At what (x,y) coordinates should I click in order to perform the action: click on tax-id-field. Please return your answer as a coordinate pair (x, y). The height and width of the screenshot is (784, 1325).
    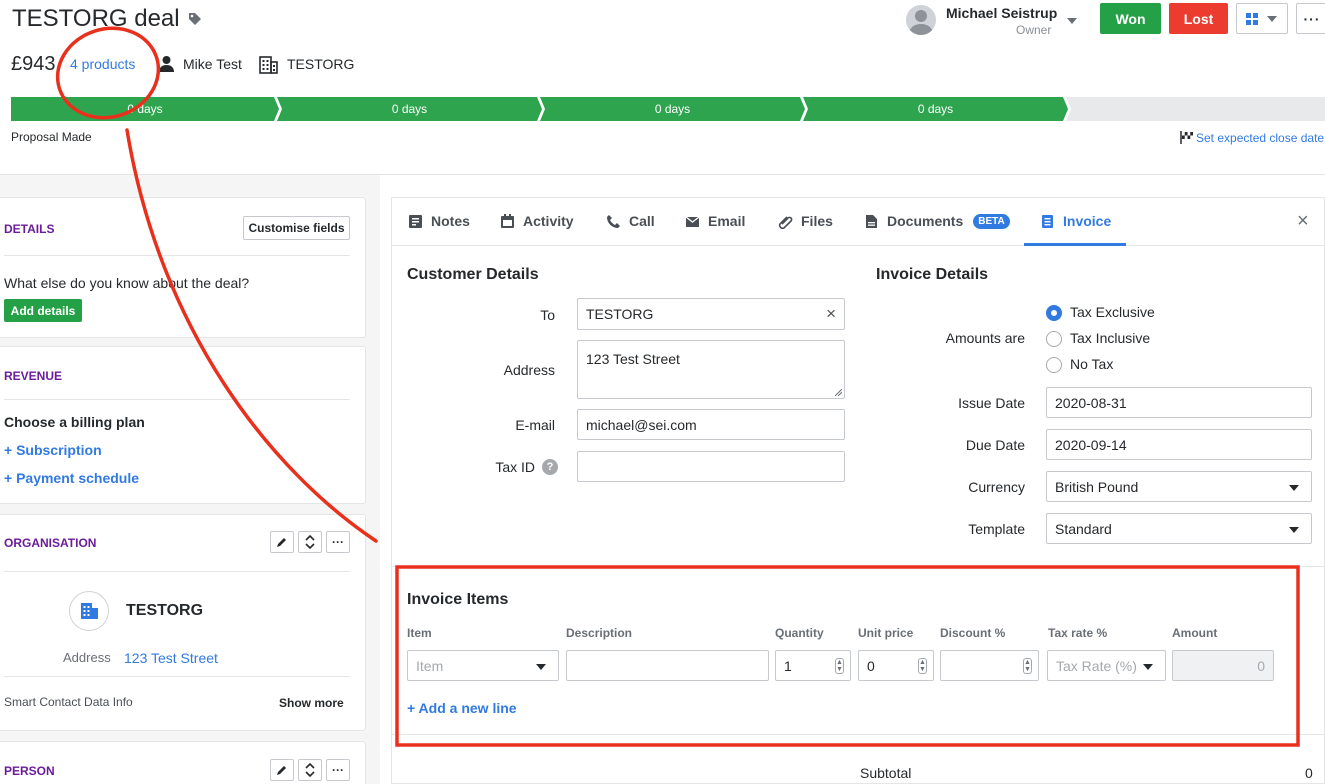
    Looking at the image, I should click on (711, 466).